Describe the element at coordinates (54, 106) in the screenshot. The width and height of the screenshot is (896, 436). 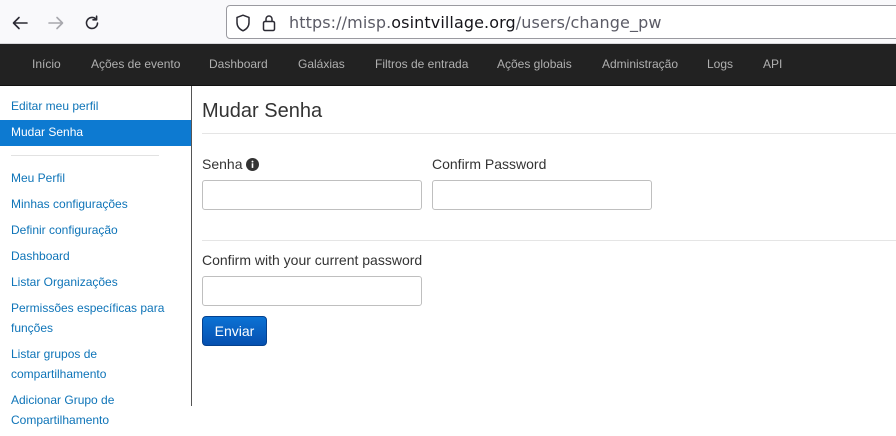
I see `sidebar-item-editar-meu-perfil: Editar meu perfil` at that location.